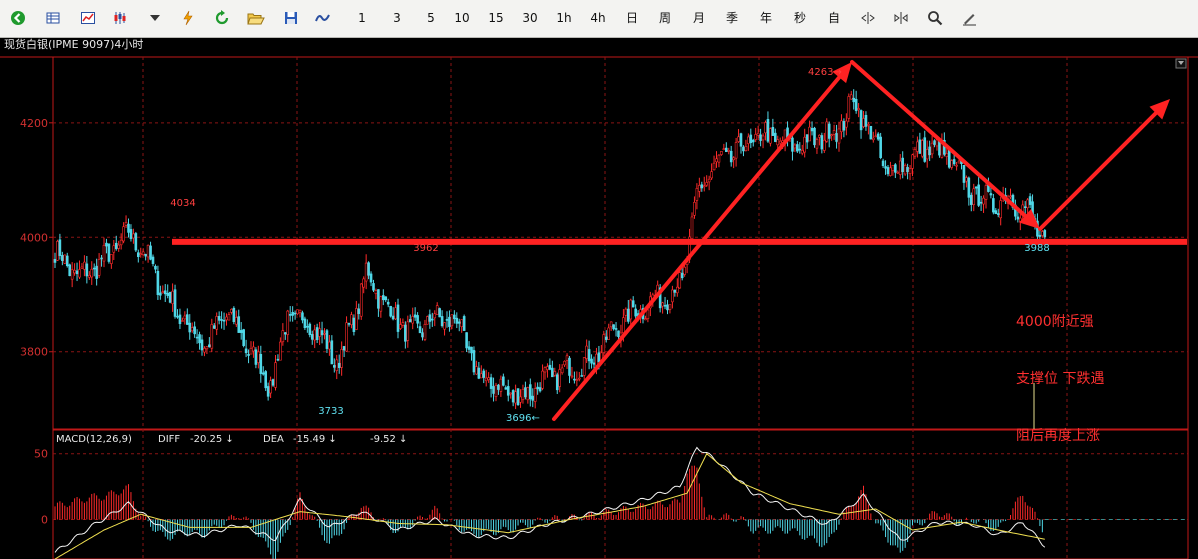 This screenshot has height=559, width=1198. What do you see at coordinates (291, 18) in the screenshot?
I see `save-button` at bounding box center [291, 18].